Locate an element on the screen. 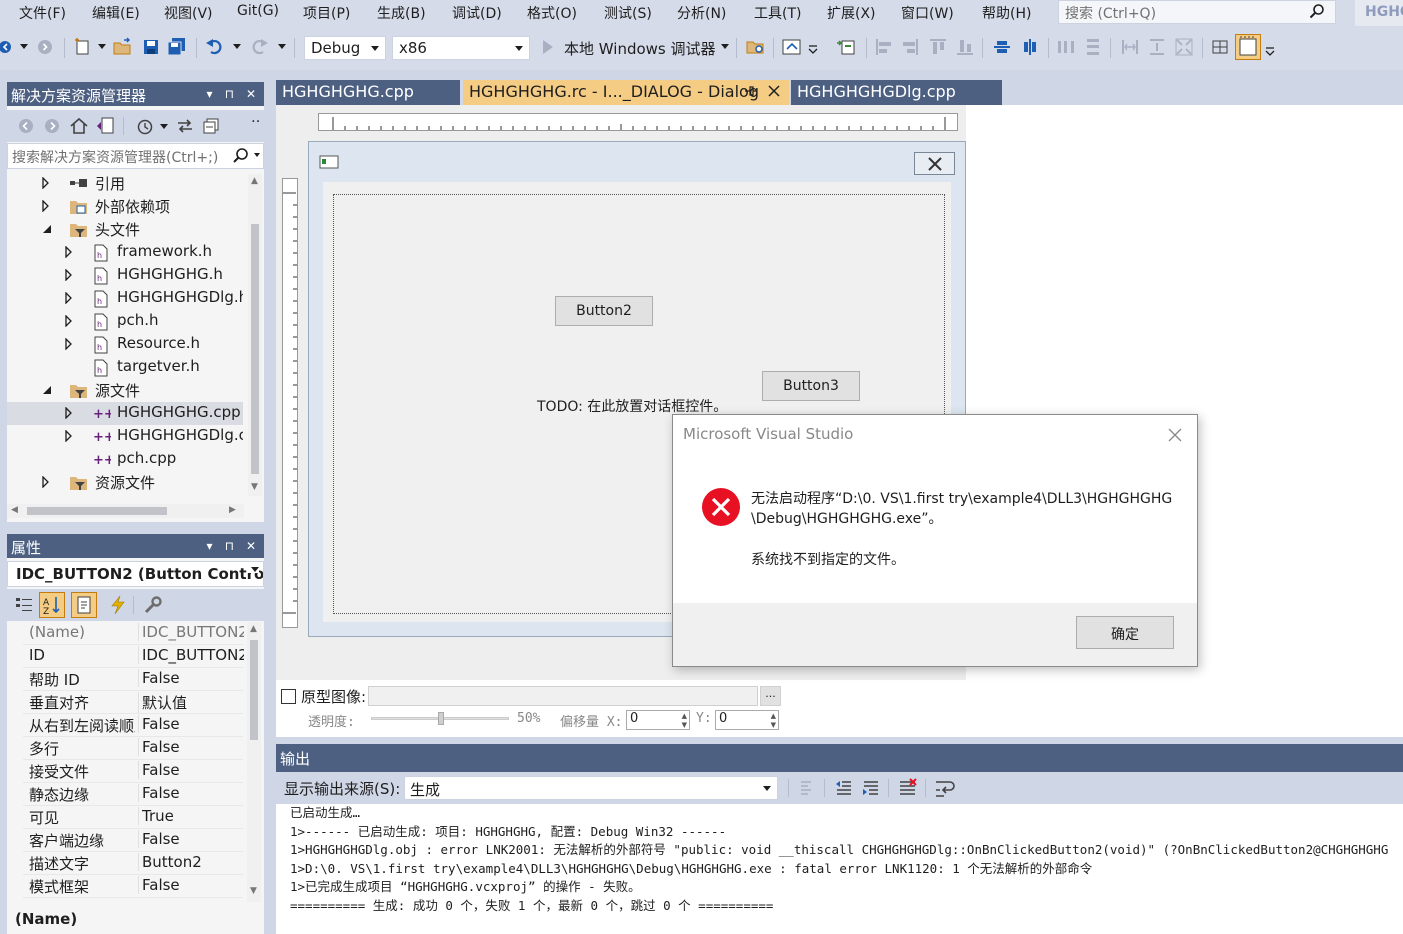 This screenshot has height=934, width=1403. solution-search-input: 搜索解决方案资源管理器(Ctrl+;) is located at coordinates (135, 156).